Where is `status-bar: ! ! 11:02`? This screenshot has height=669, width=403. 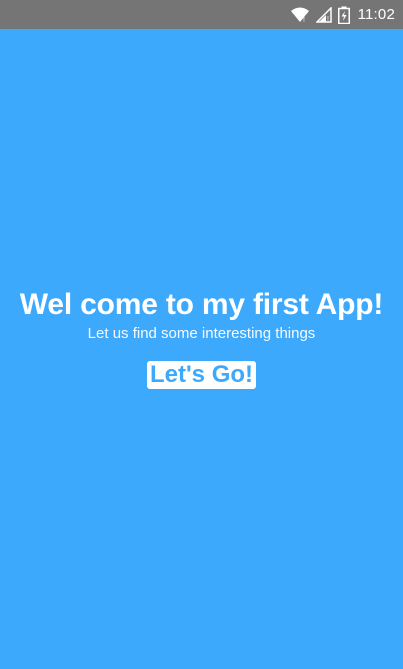 status-bar: ! ! 11:02 is located at coordinates (201, 14).